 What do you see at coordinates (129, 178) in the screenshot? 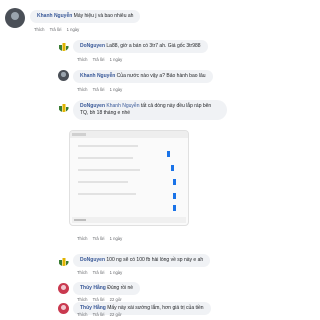
I see `attached-screenshot` at bounding box center [129, 178].